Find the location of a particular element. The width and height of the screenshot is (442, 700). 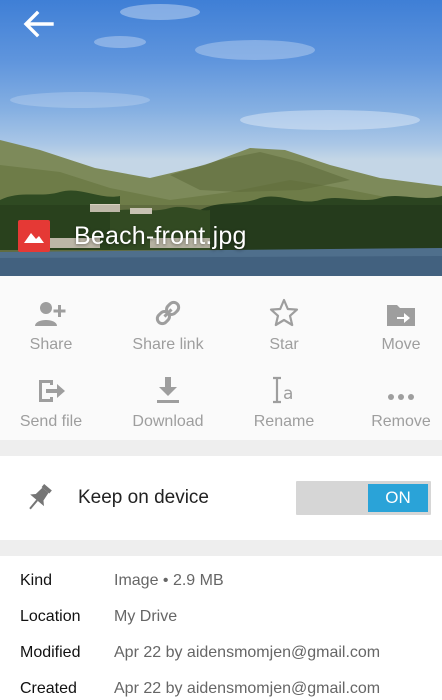

toggle-on-label: ON is located at coordinates (398, 498).